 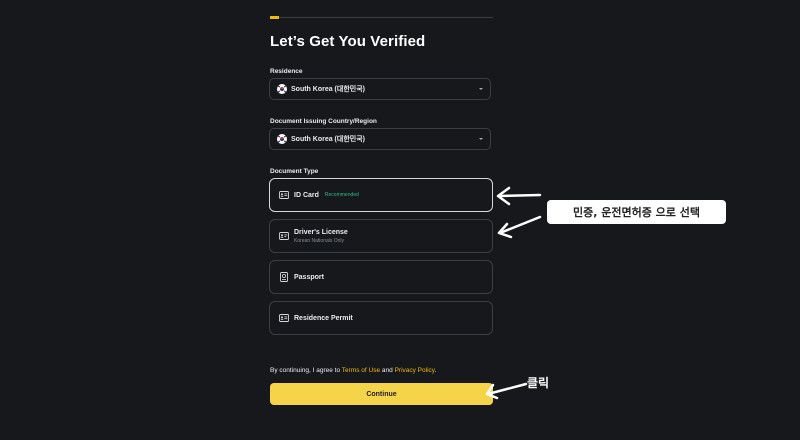 I want to click on continue-button: Continue, so click(x=381, y=394).